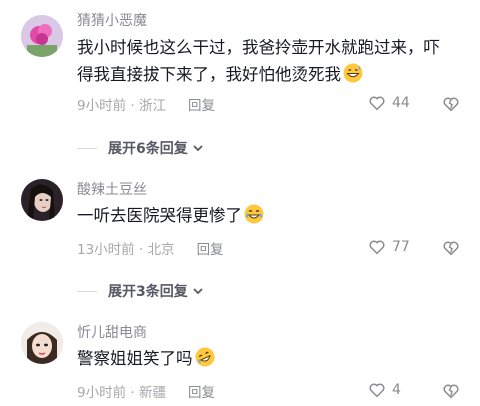 Image resolution: width=480 pixels, height=406 pixels. Describe the element at coordinates (277, 148) in the screenshot. I see `expand-replies-button: 展开6条回复` at that location.